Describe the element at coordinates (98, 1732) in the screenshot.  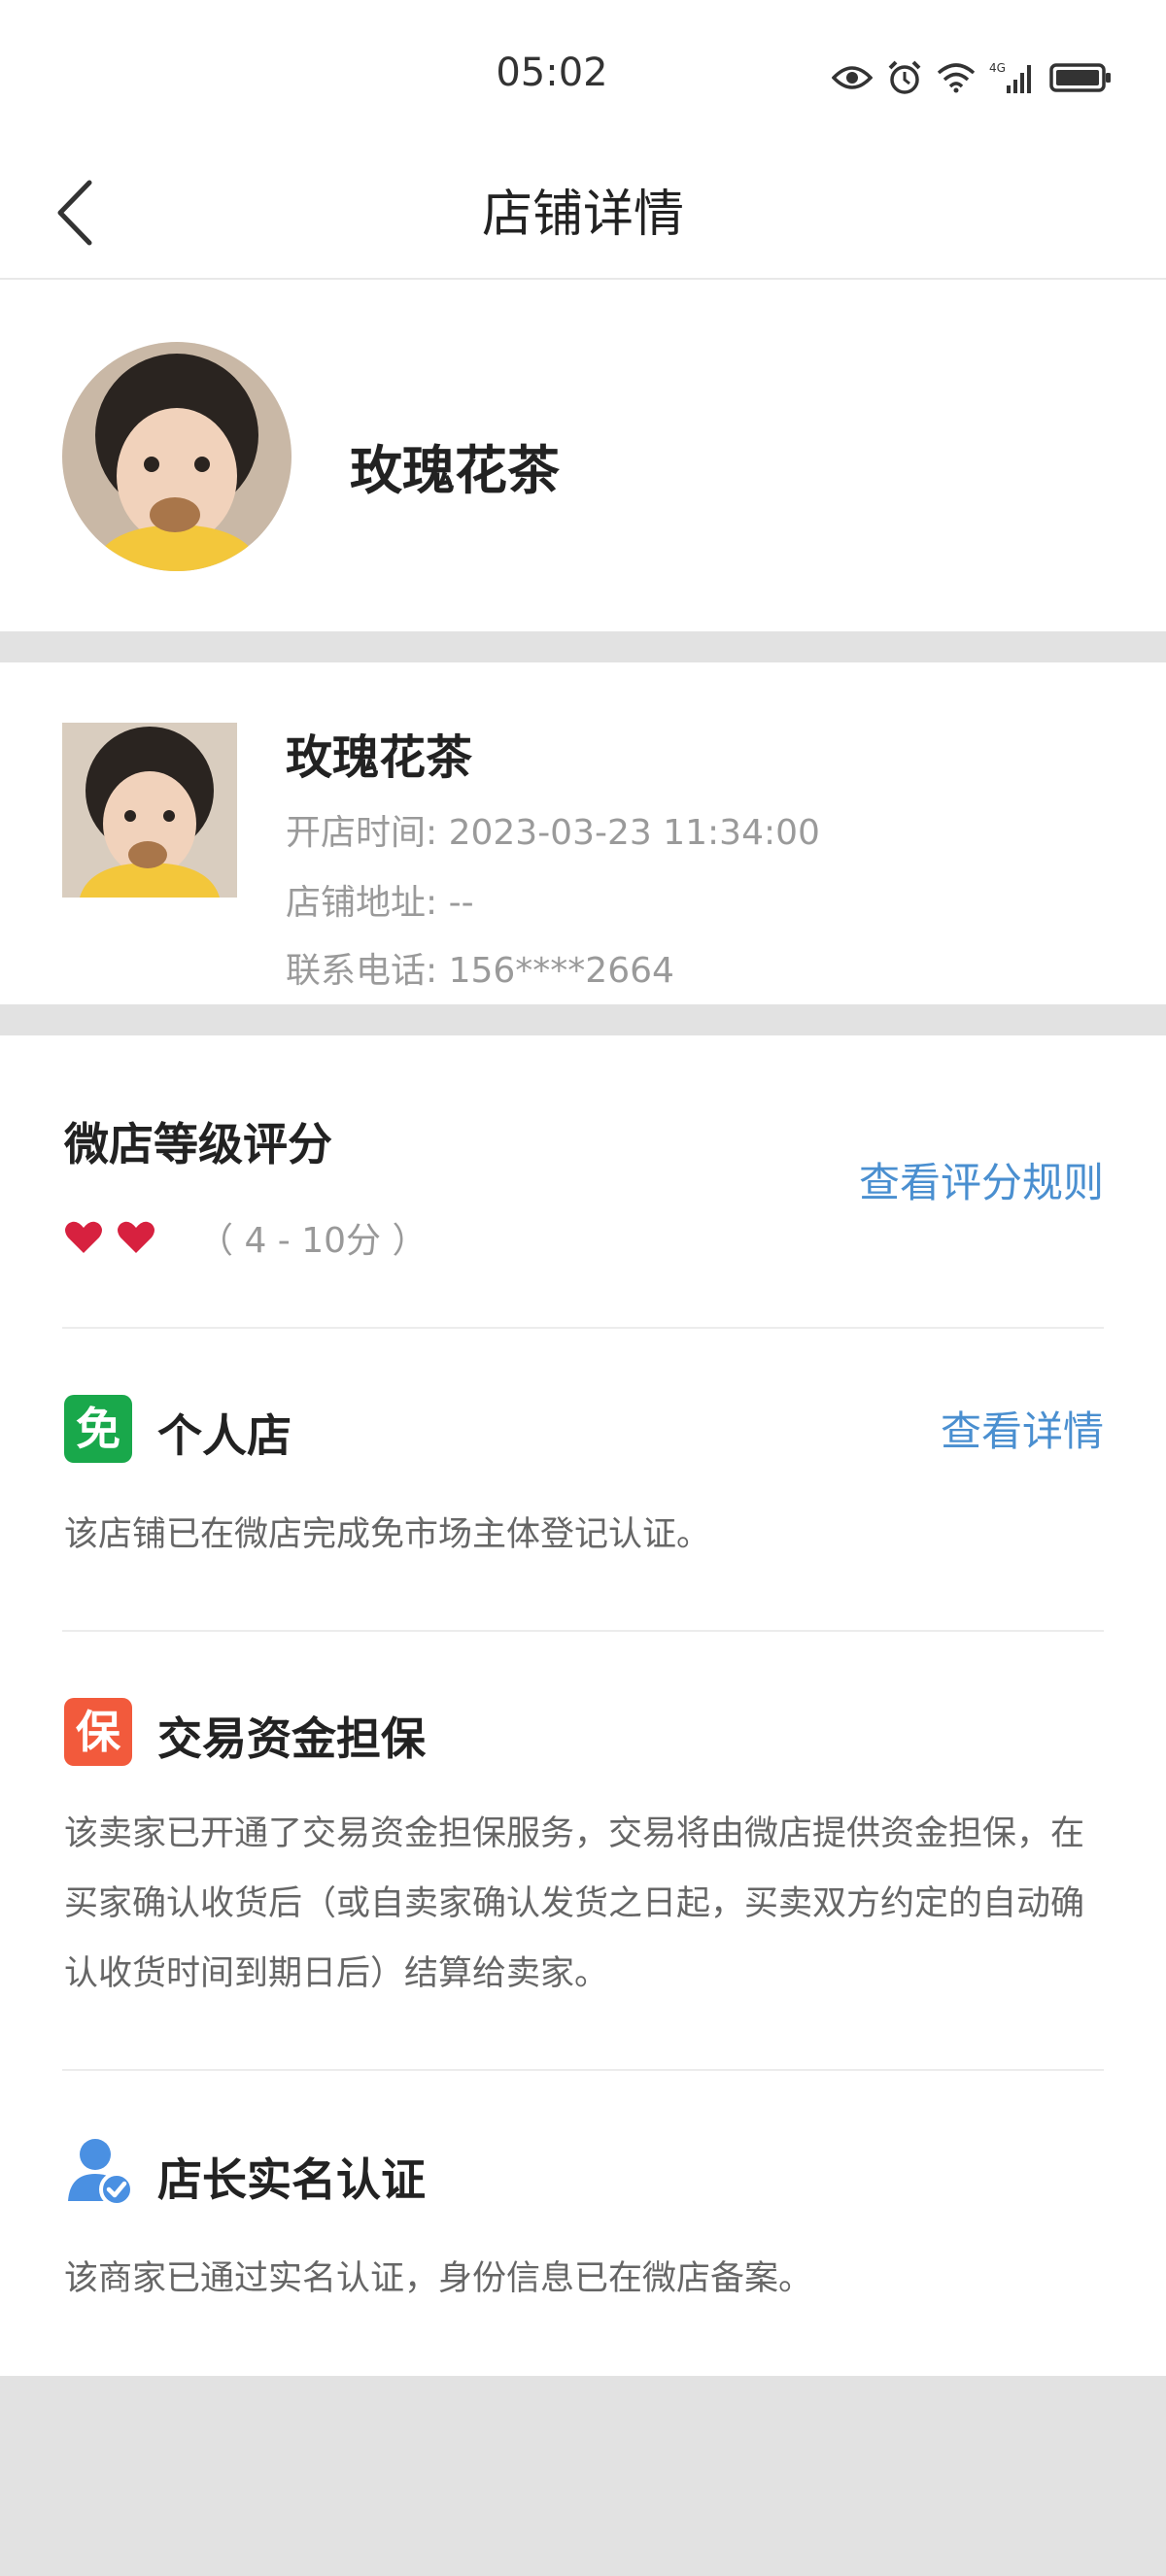
I see `guarantee-badge-icon: 保` at that location.